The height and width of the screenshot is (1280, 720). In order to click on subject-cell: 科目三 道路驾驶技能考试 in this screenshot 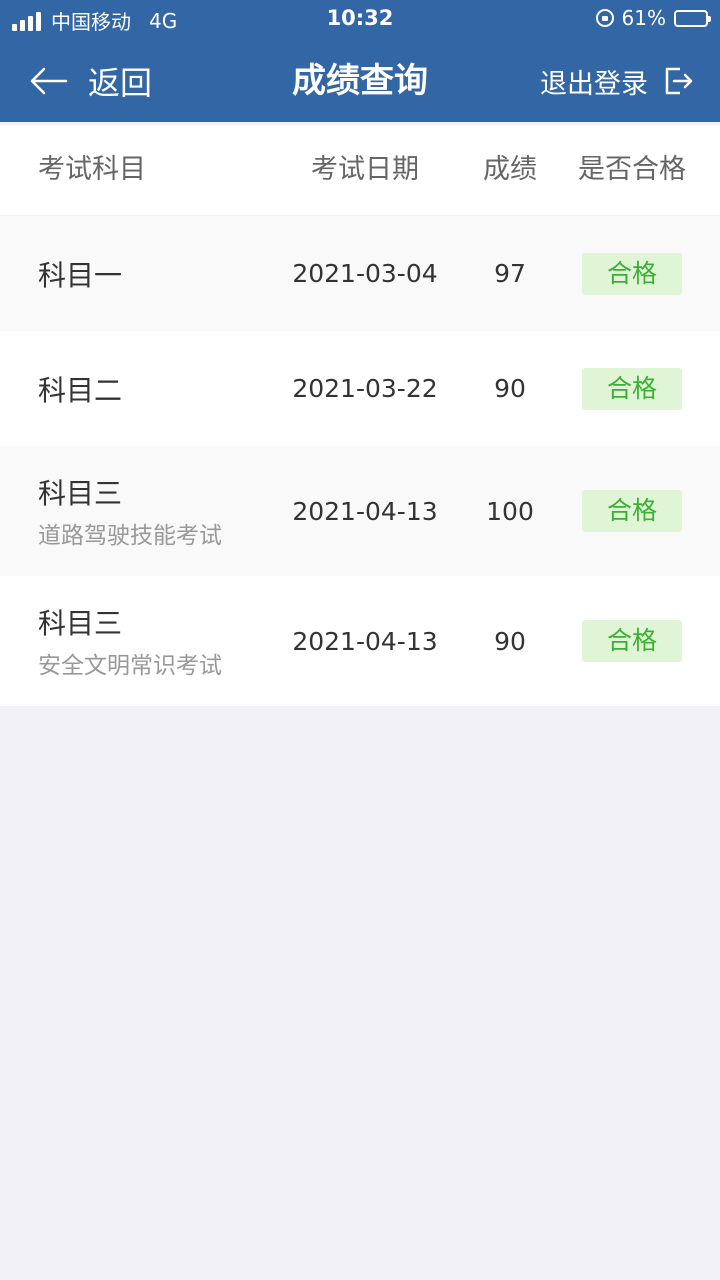, I will do `click(130, 511)`.